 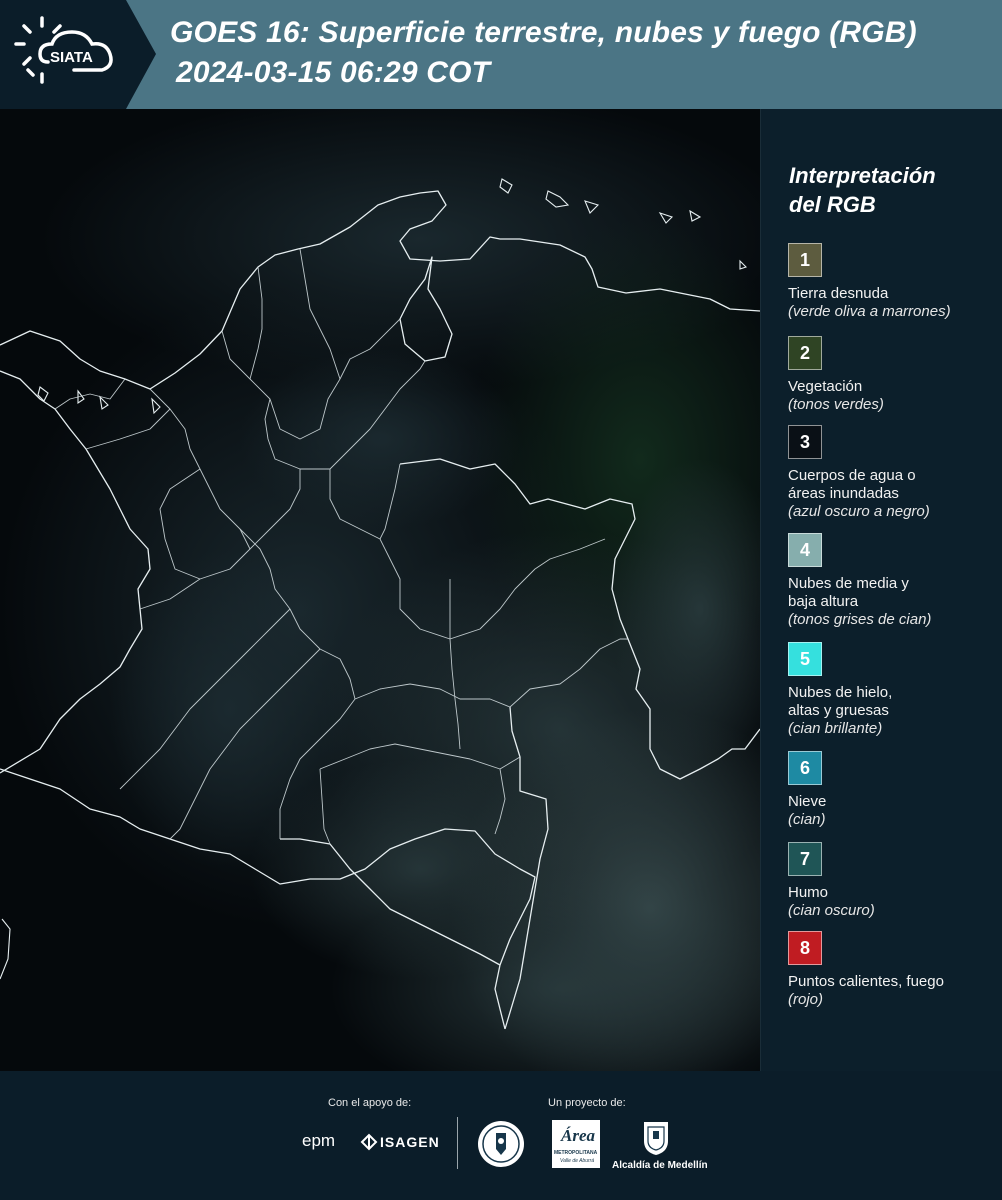 I want to click on university-seal-icon, so click(x=501, y=1144).